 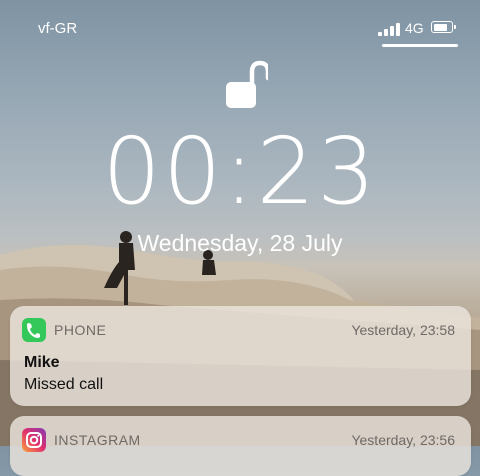 What do you see at coordinates (403, 330) in the screenshot?
I see `notification-time: Yesterday, 23:58` at bounding box center [403, 330].